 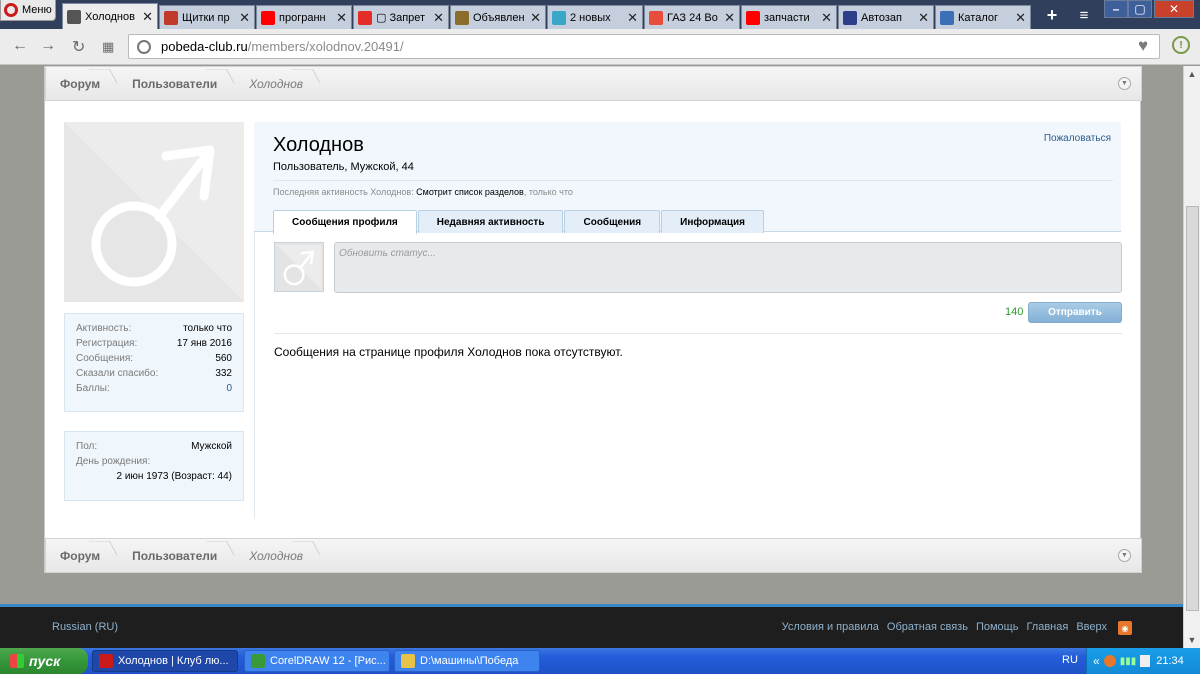 I want to click on language-chooser: Russian (RU), so click(x=85, y=627).